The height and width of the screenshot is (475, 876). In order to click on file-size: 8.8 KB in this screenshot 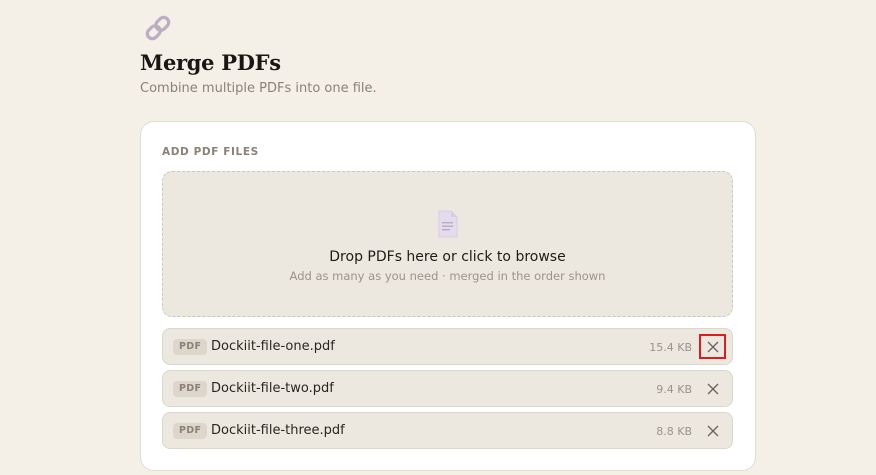, I will do `click(674, 431)`.